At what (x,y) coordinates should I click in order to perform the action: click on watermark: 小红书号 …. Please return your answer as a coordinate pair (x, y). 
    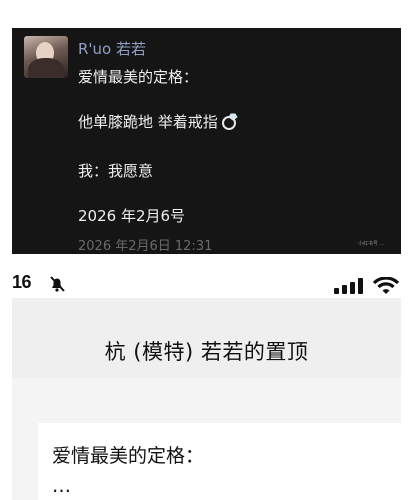
    Looking at the image, I should click on (371, 244).